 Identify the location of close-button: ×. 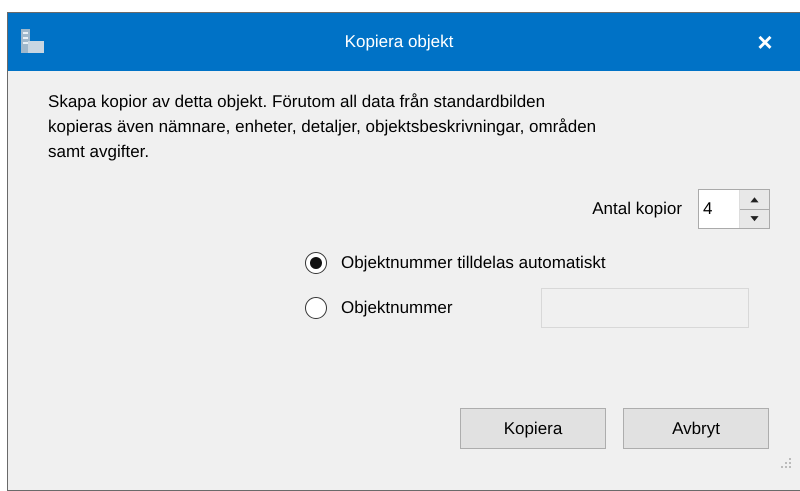
(765, 42).